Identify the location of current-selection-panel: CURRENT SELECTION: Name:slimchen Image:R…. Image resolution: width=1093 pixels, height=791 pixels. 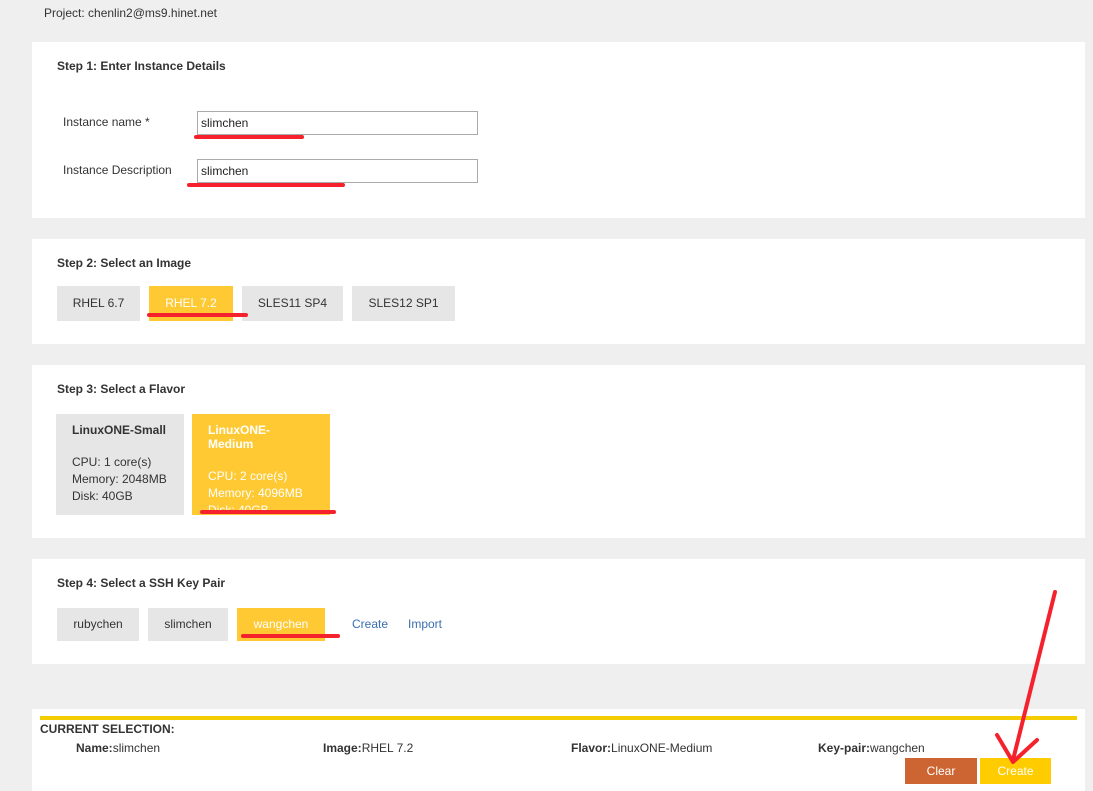
(558, 750).